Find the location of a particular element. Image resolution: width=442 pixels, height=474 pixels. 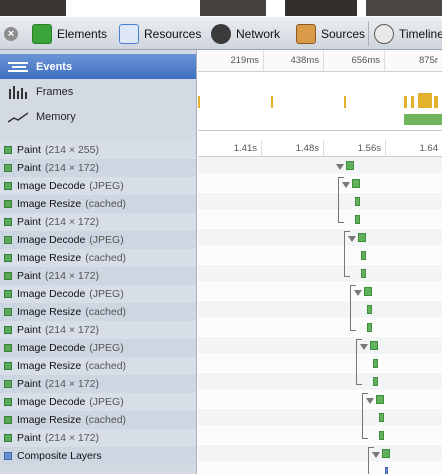

record-row: Paint (214 × 255) is located at coordinates (98, 150).